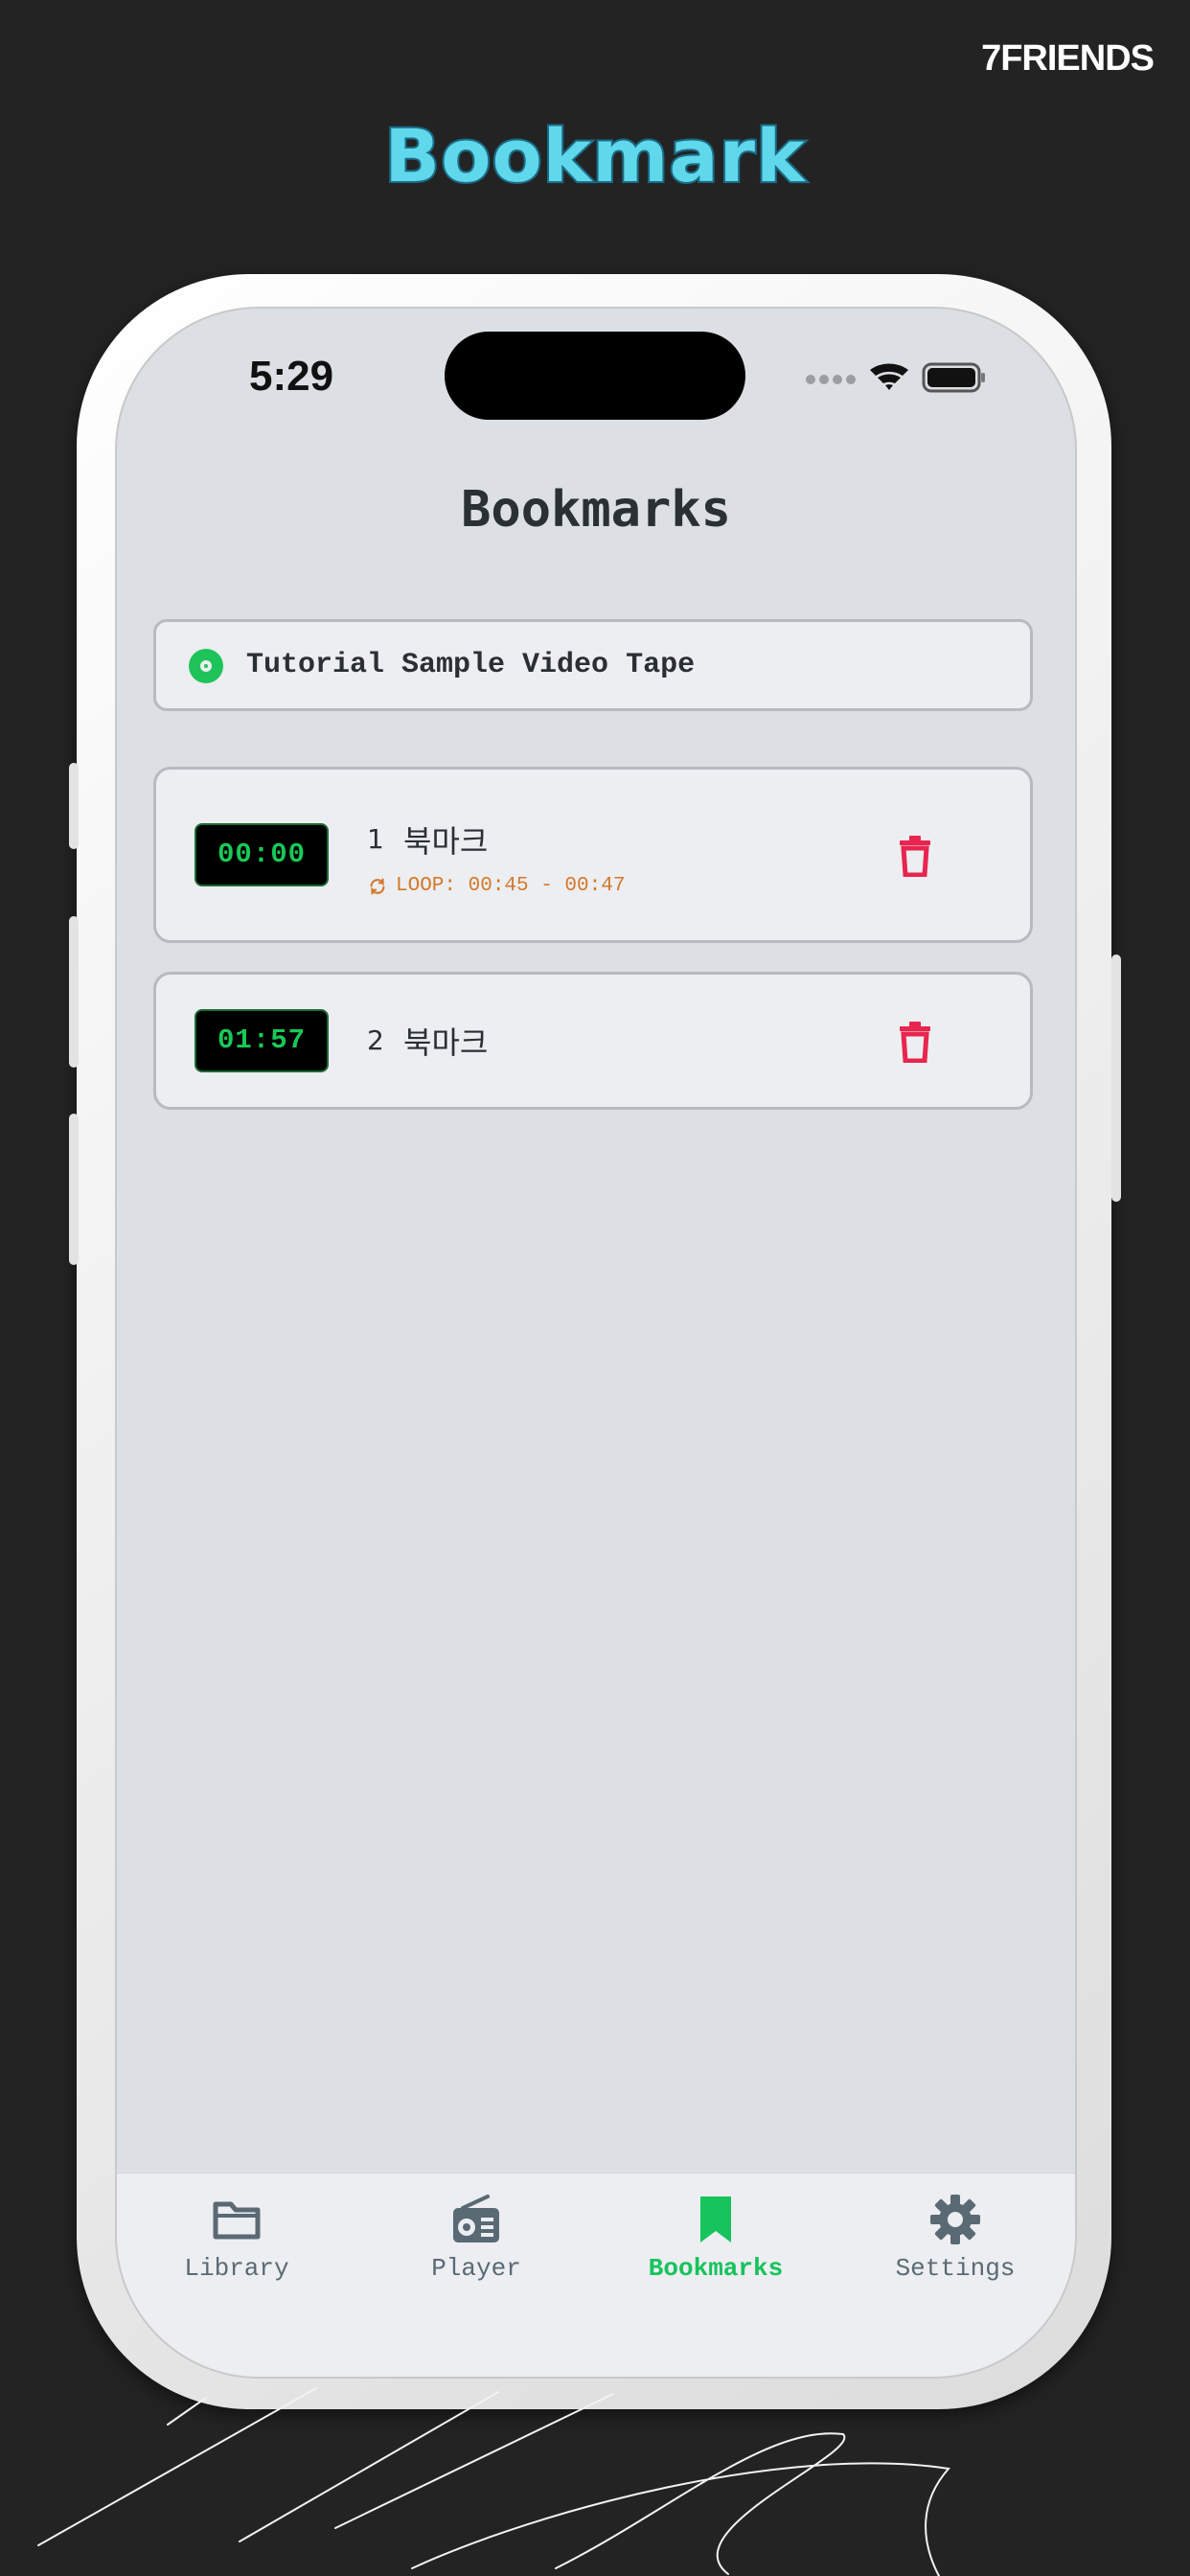 Image resolution: width=1190 pixels, height=2576 pixels. I want to click on status-indicators, so click(897, 379).